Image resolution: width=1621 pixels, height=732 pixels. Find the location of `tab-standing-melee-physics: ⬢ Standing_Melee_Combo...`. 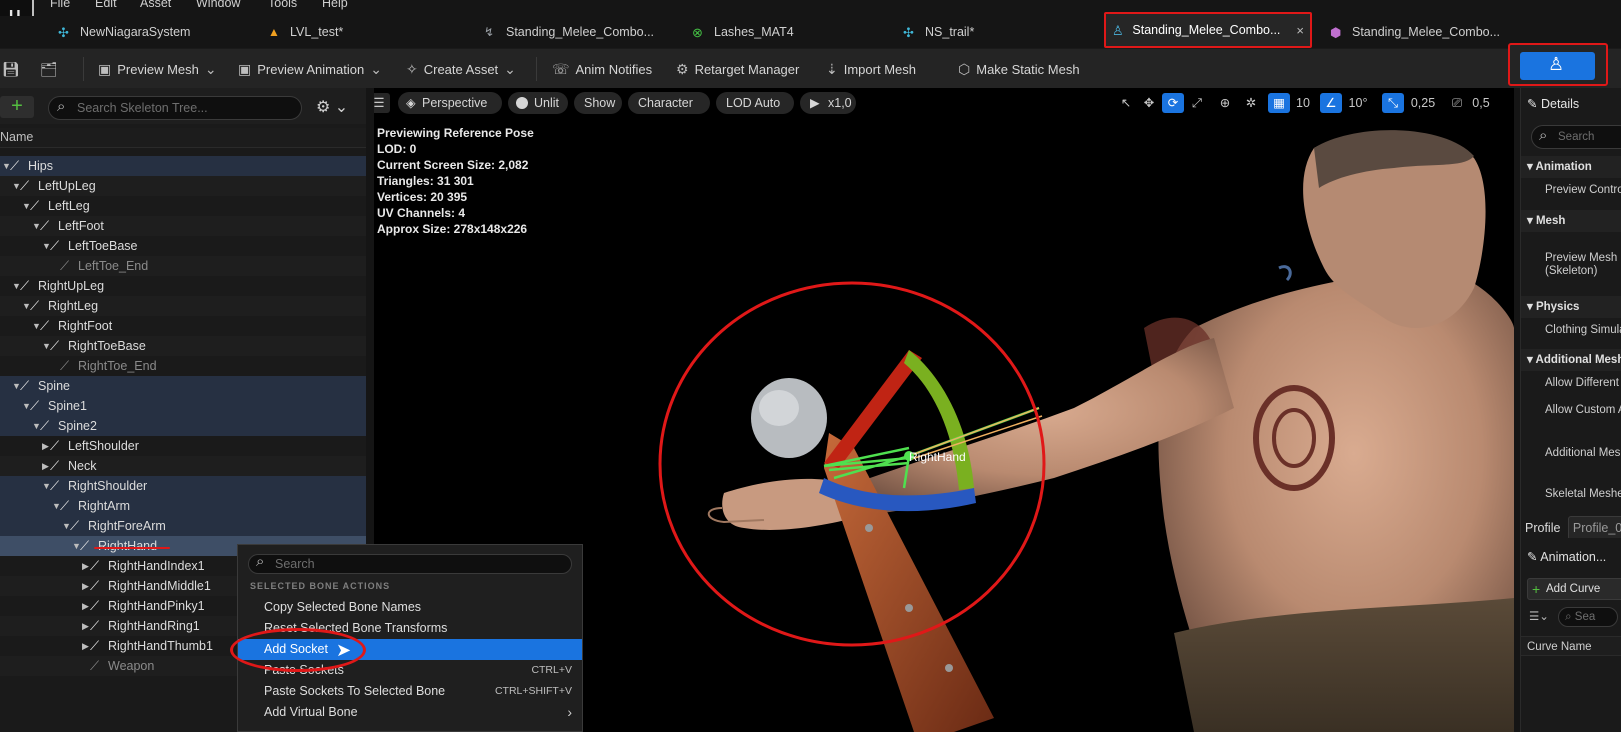

tab-standing-melee-physics: ⬢ Standing_Melee_Combo... is located at coordinates (1415, 32).